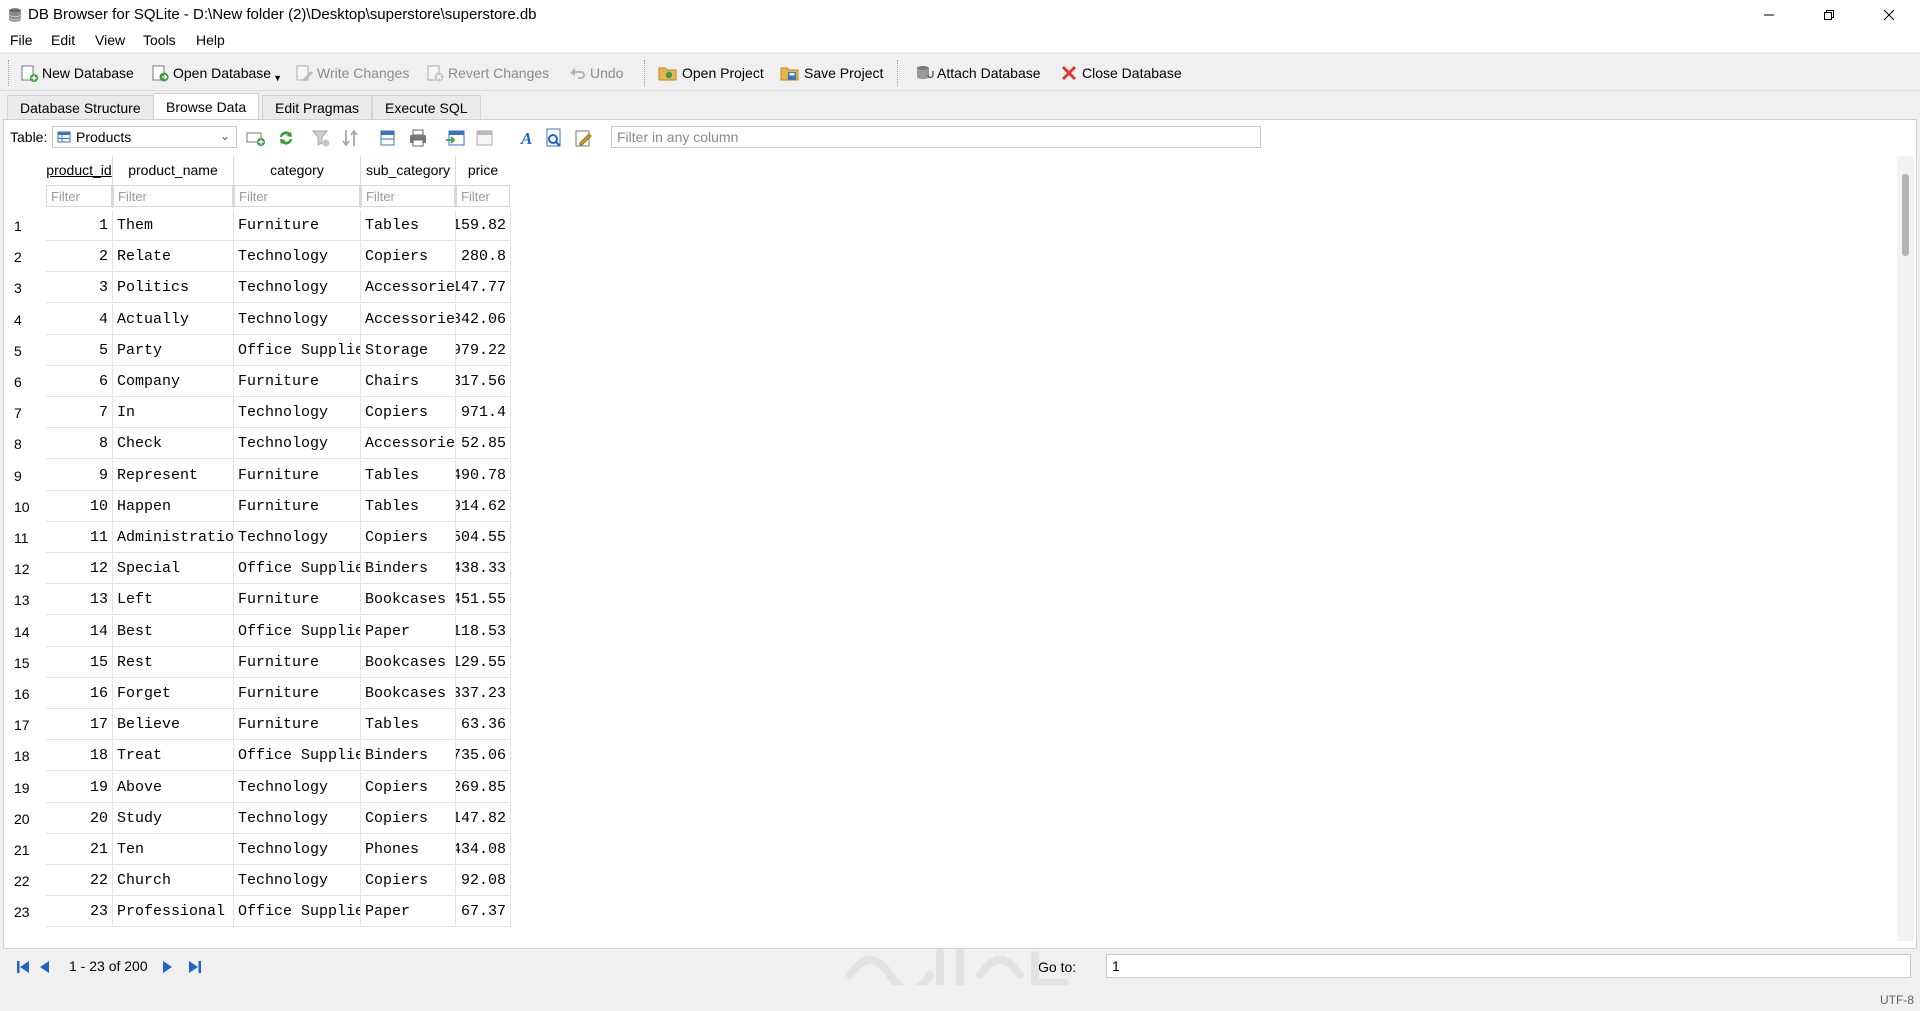 The image size is (1920, 1011). I want to click on cell-product-id: 12, so click(79, 568).